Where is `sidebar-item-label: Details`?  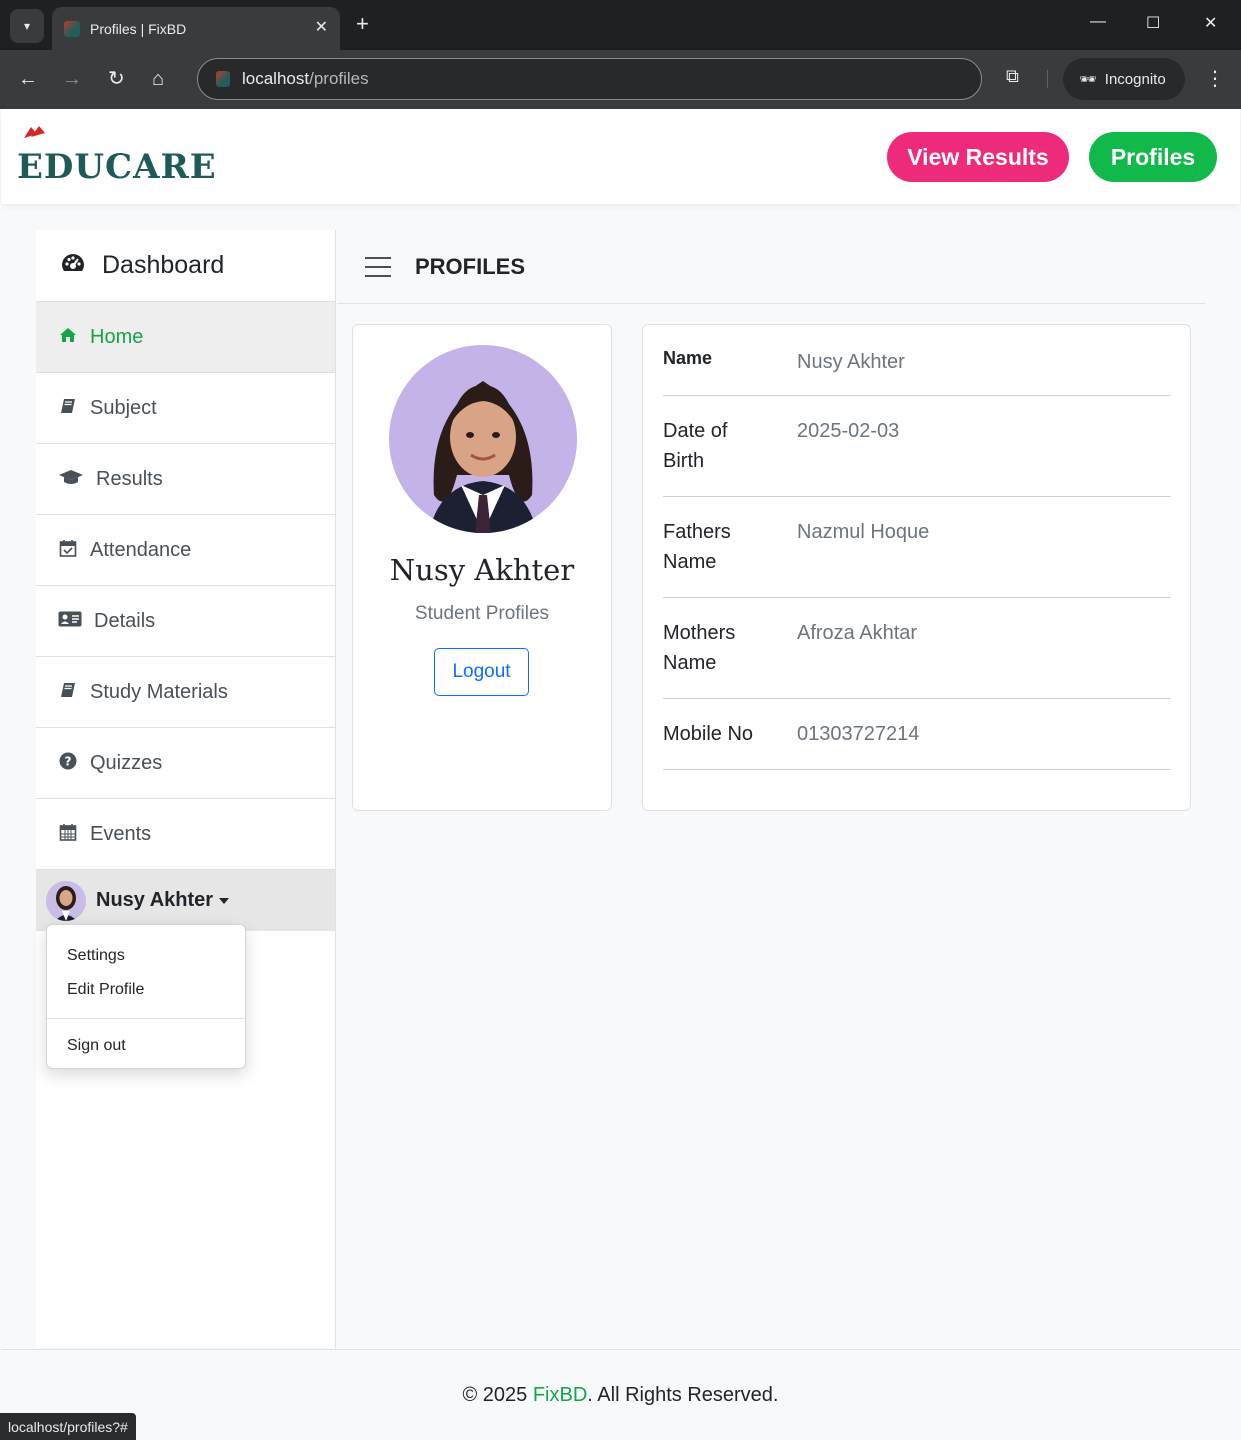 sidebar-item-label: Details is located at coordinates (125, 620).